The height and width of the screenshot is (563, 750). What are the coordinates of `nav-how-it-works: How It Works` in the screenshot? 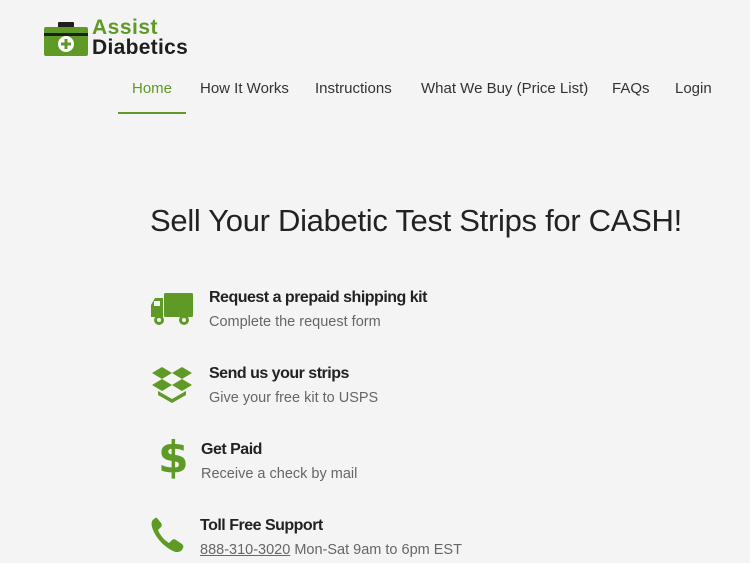 It's located at (244, 89).